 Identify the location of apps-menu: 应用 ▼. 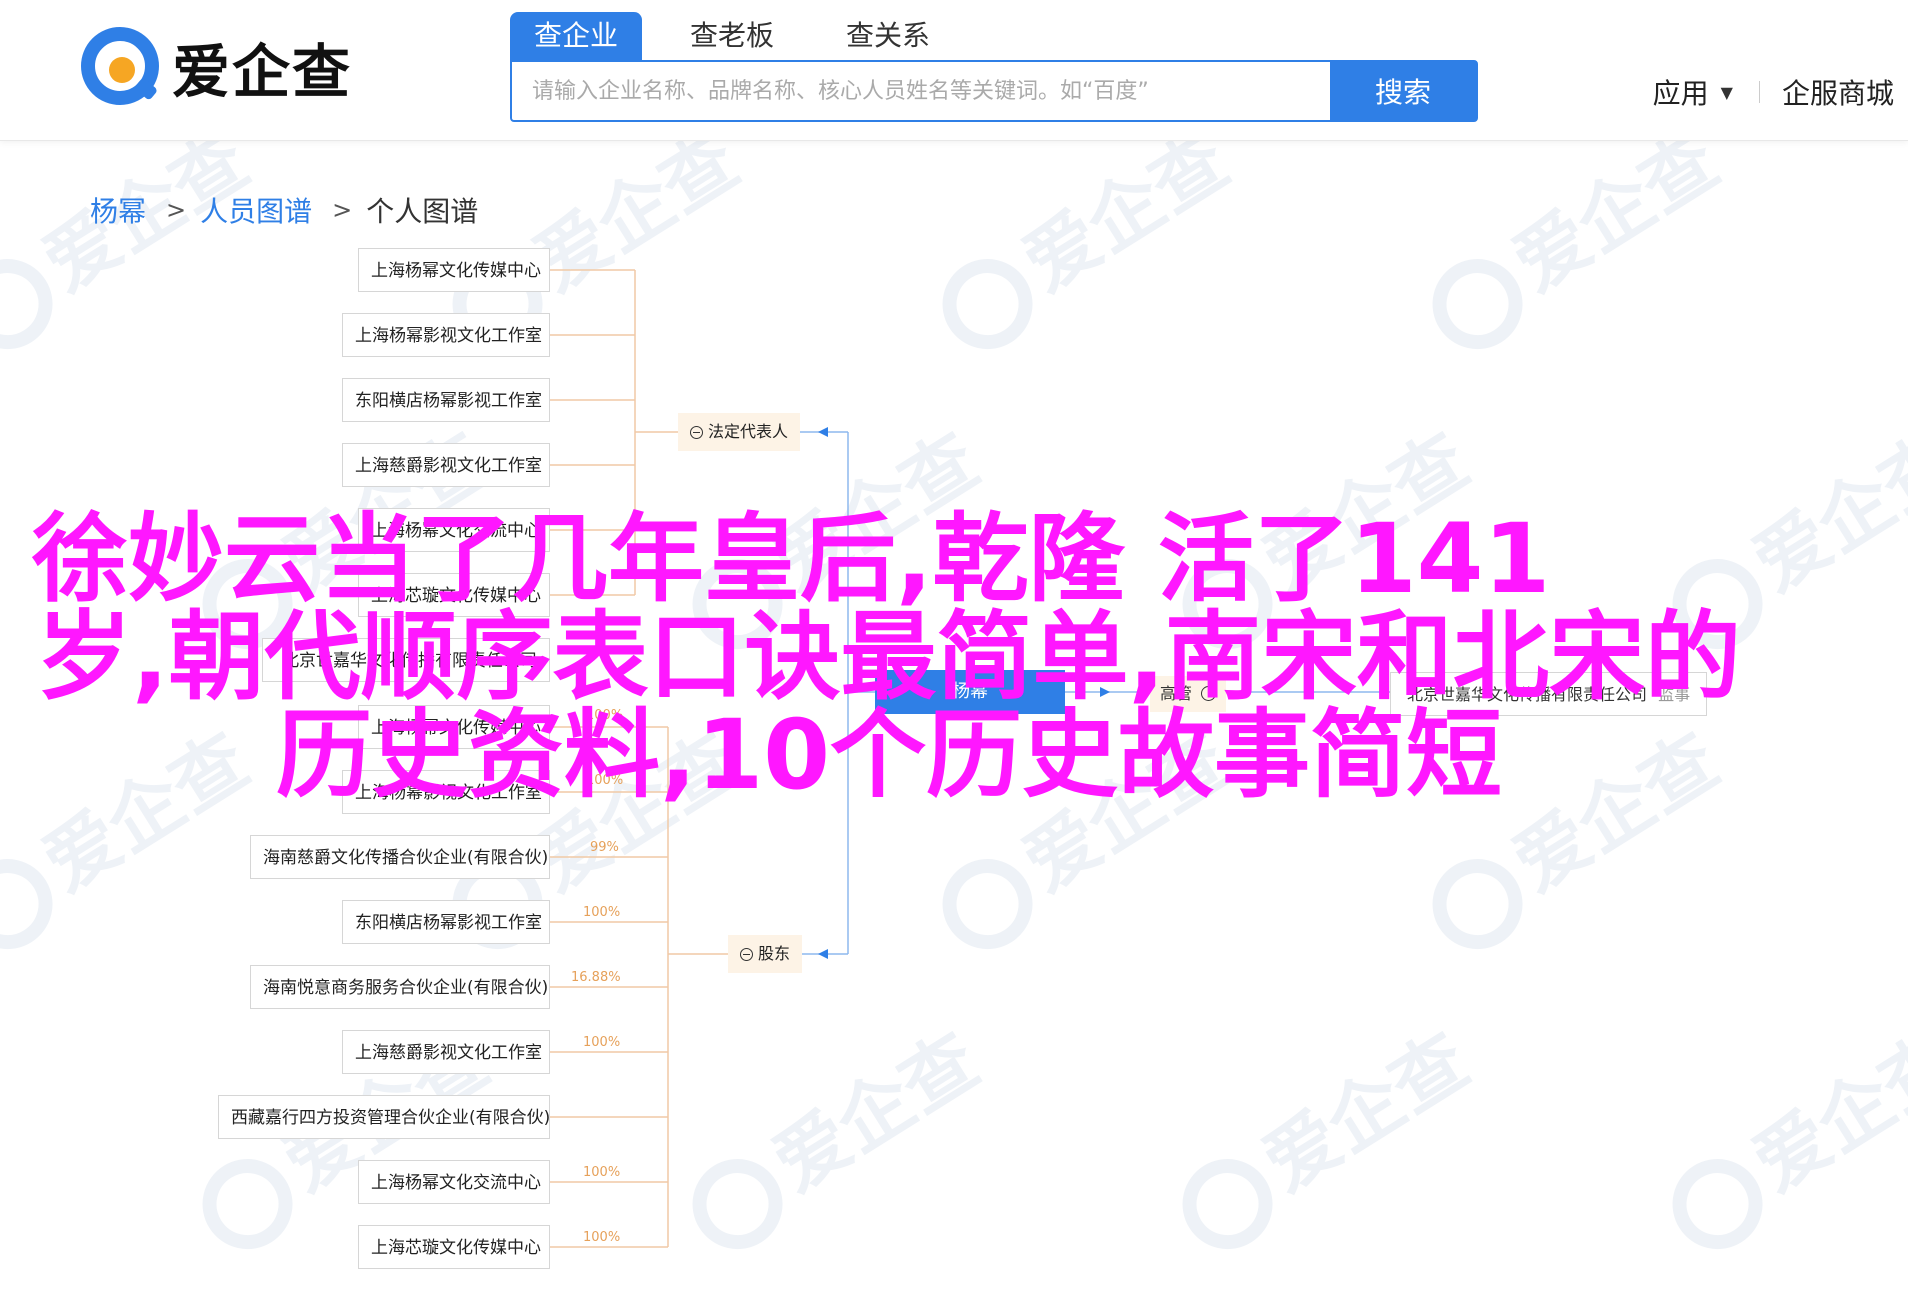
(1693, 92).